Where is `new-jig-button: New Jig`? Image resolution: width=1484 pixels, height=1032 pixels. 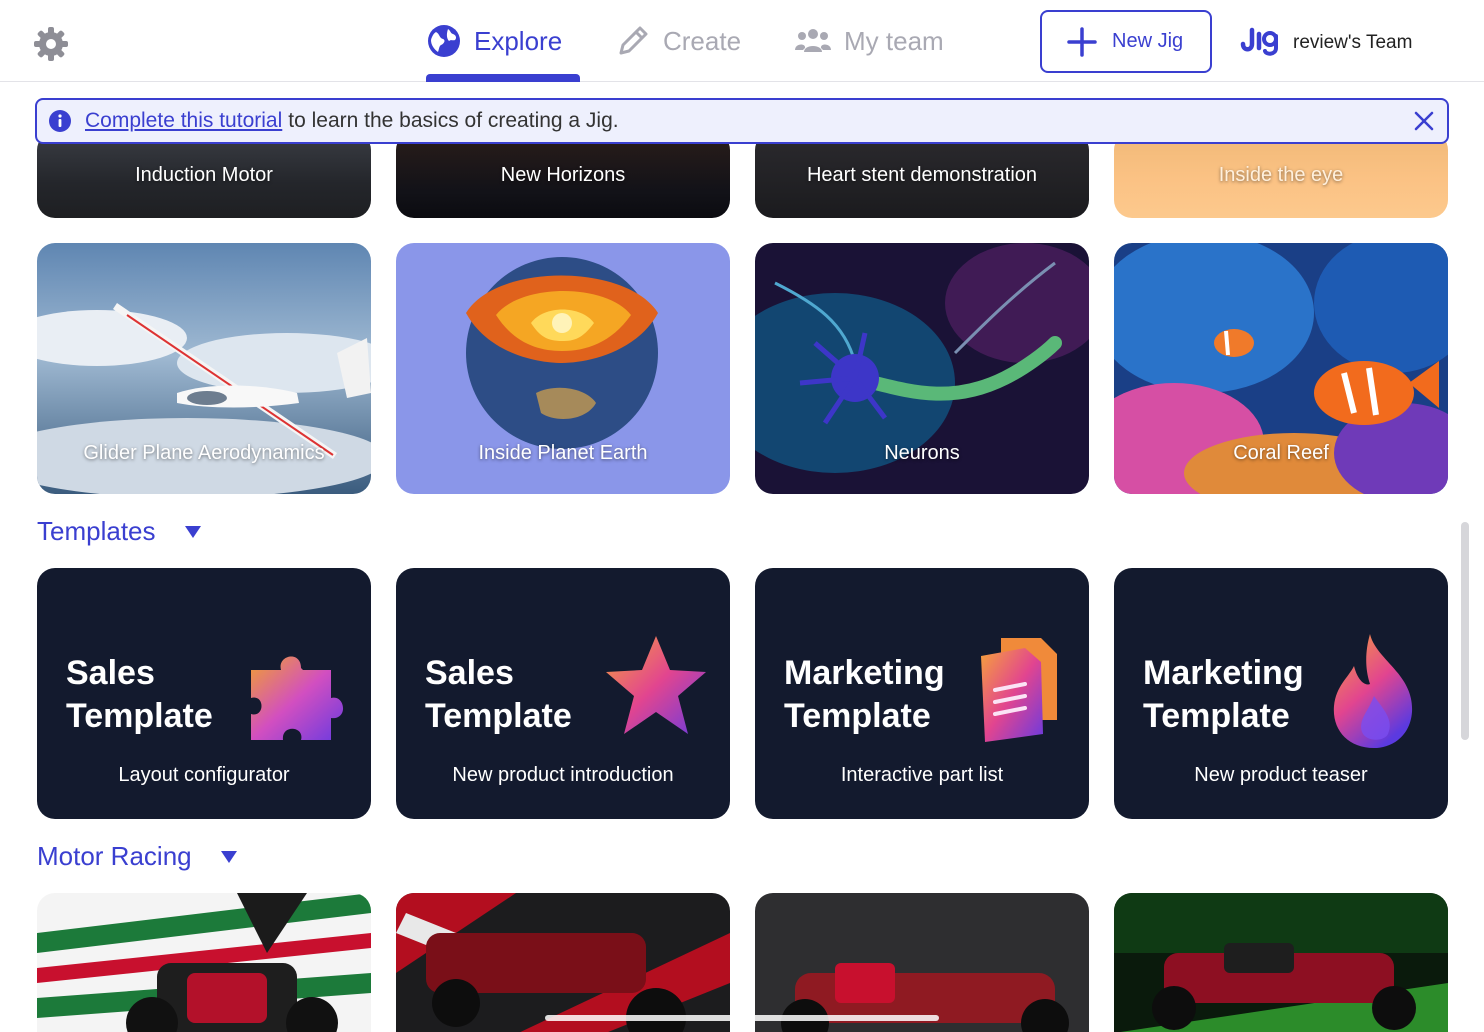 new-jig-button: New Jig is located at coordinates (1126, 41).